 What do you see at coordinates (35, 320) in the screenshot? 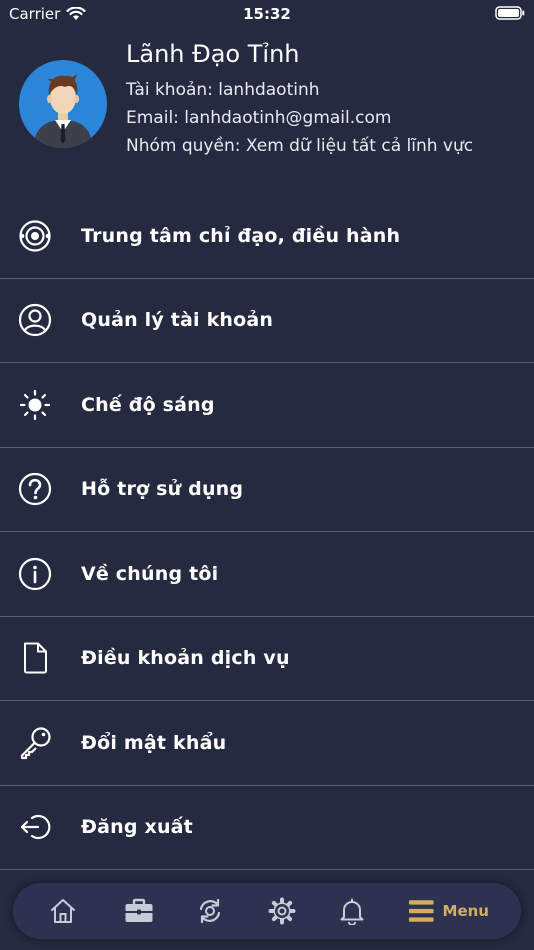
I see `user-circle-icon` at bounding box center [35, 320].